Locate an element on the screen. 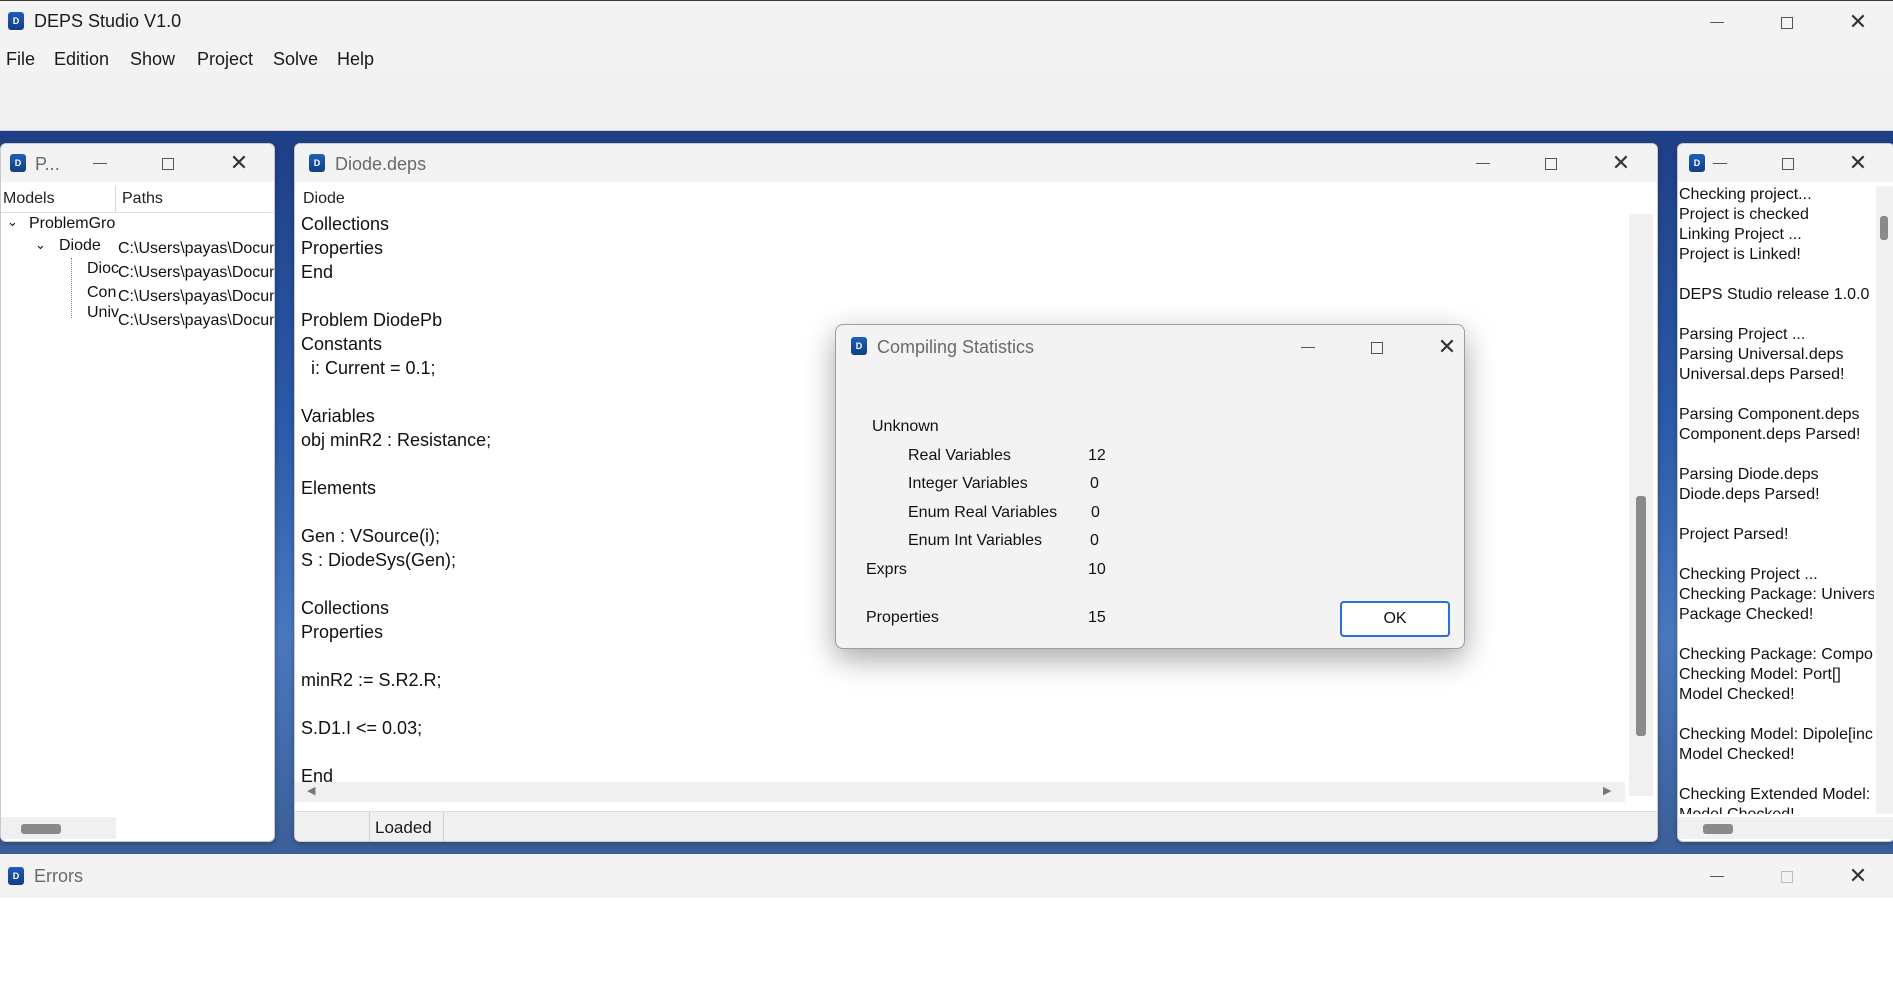 The image size is (1893, 985). stat-label-properties: Properties is located at coordinates (902, 617).